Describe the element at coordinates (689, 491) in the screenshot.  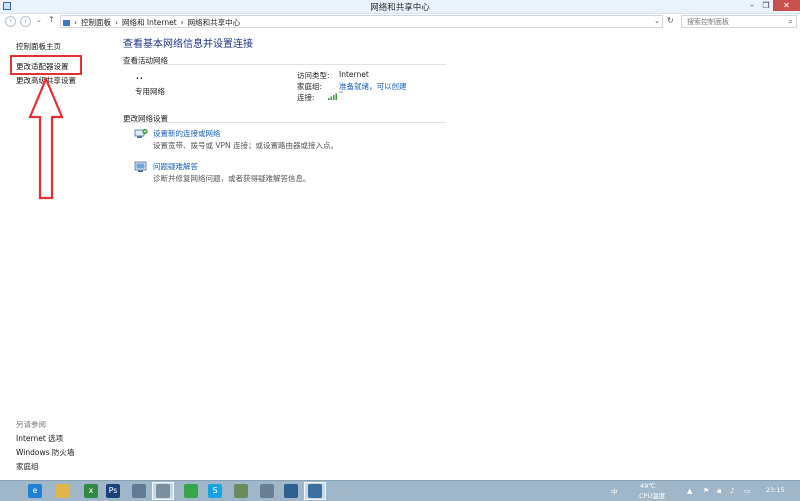
I see `tray-arrow-icon: ▲` at that location.